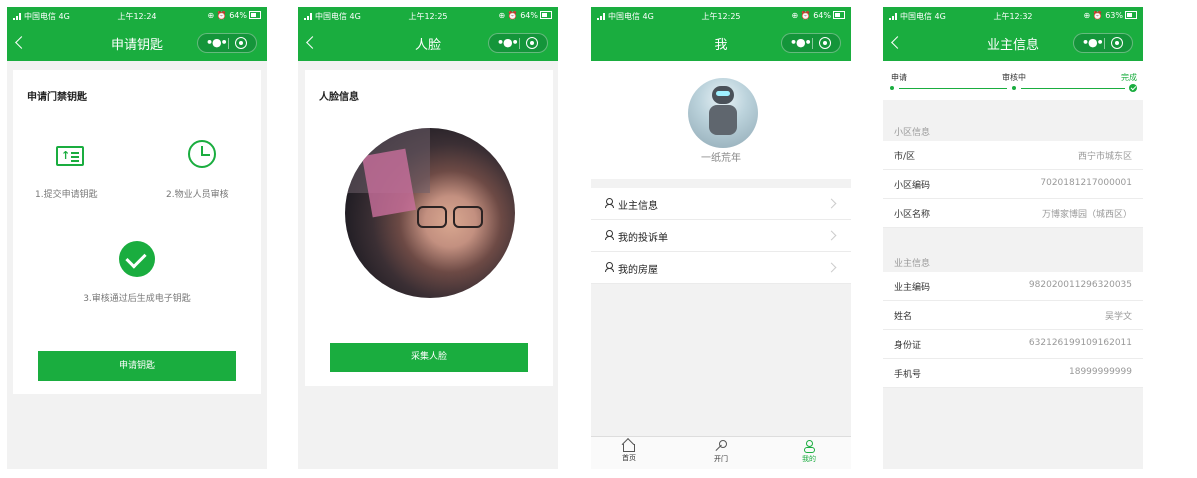 This screenshot has width=1197, height=478. I want to click on profile-header: 一纸荒年, so click(721, 120).